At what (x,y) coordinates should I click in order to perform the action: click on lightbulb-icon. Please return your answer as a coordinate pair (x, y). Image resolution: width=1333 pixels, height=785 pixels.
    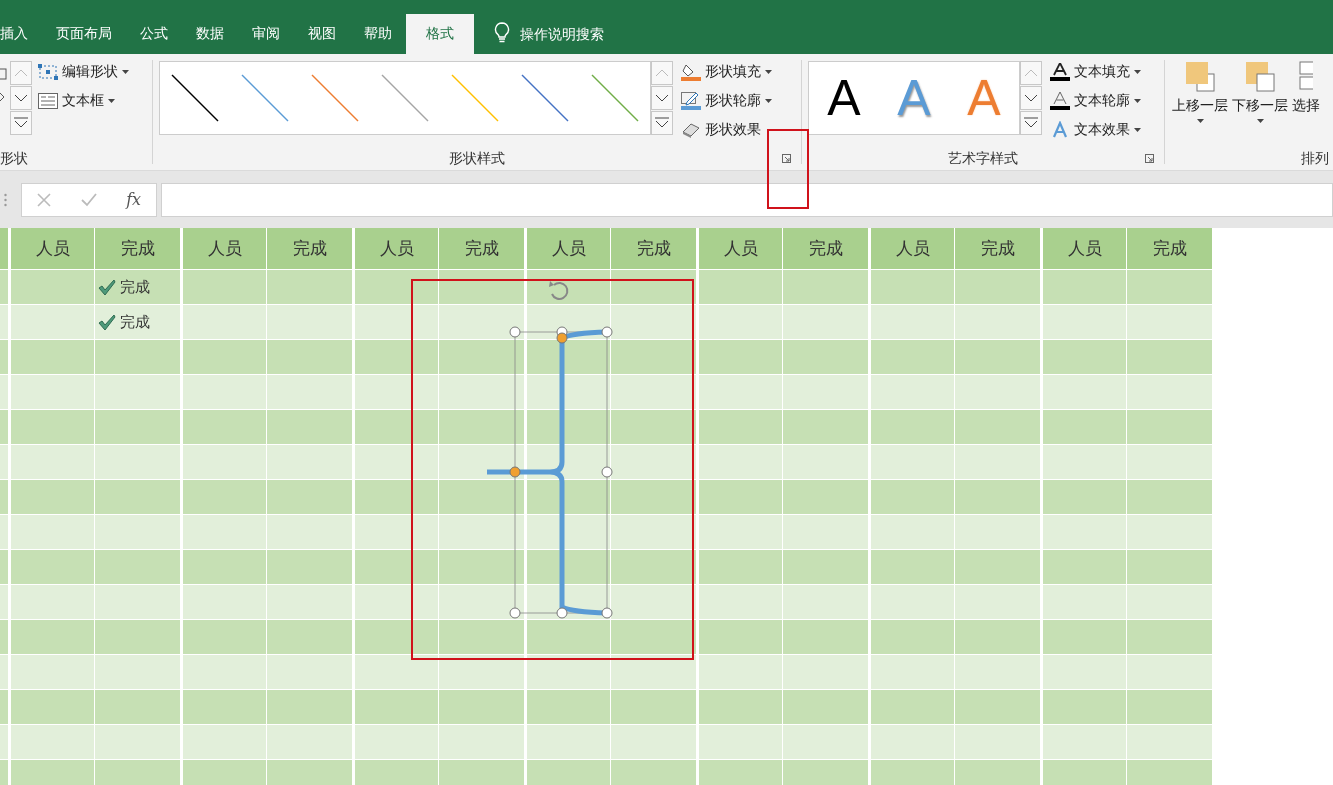
    Looking at the image, I should click on (502, 33).